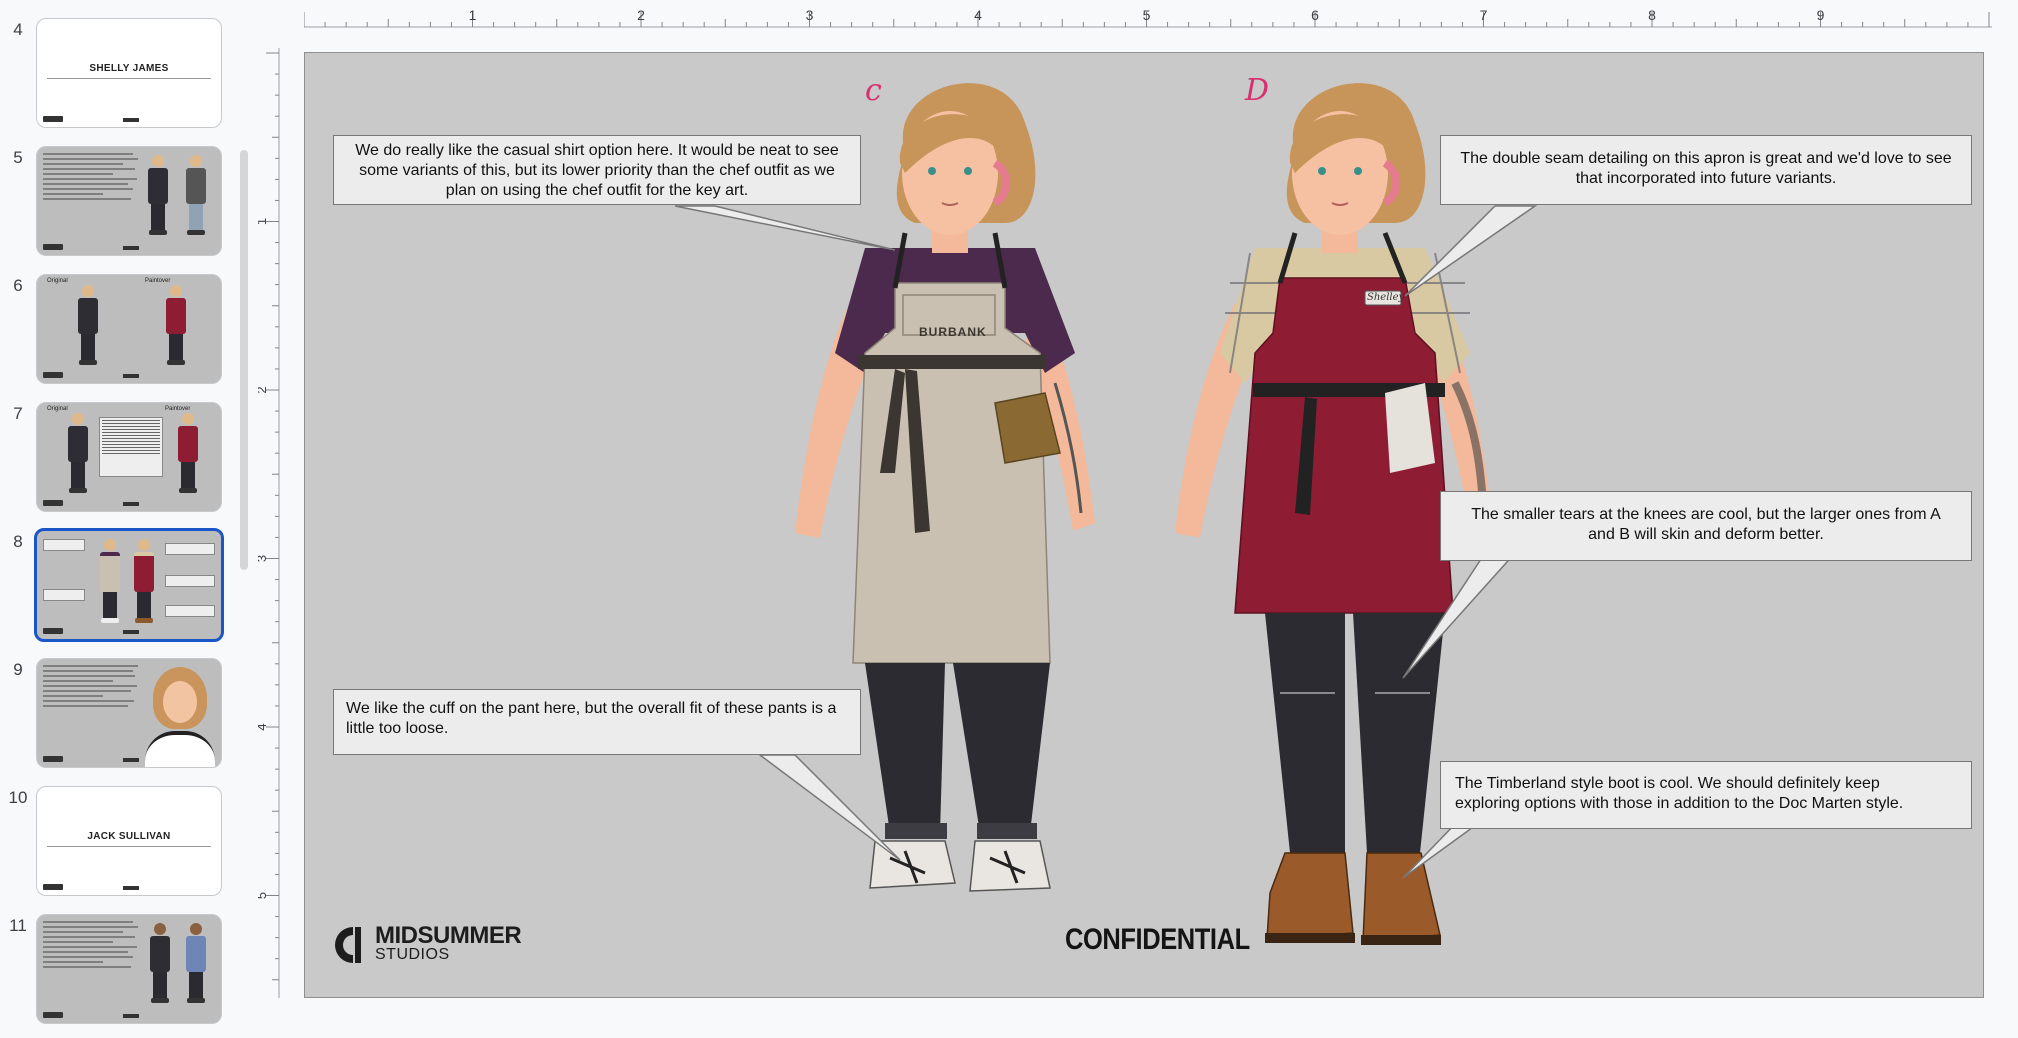 This screenshot has height=1038, width=2018. I want to click on slide-number: 8, so click(18, 541).